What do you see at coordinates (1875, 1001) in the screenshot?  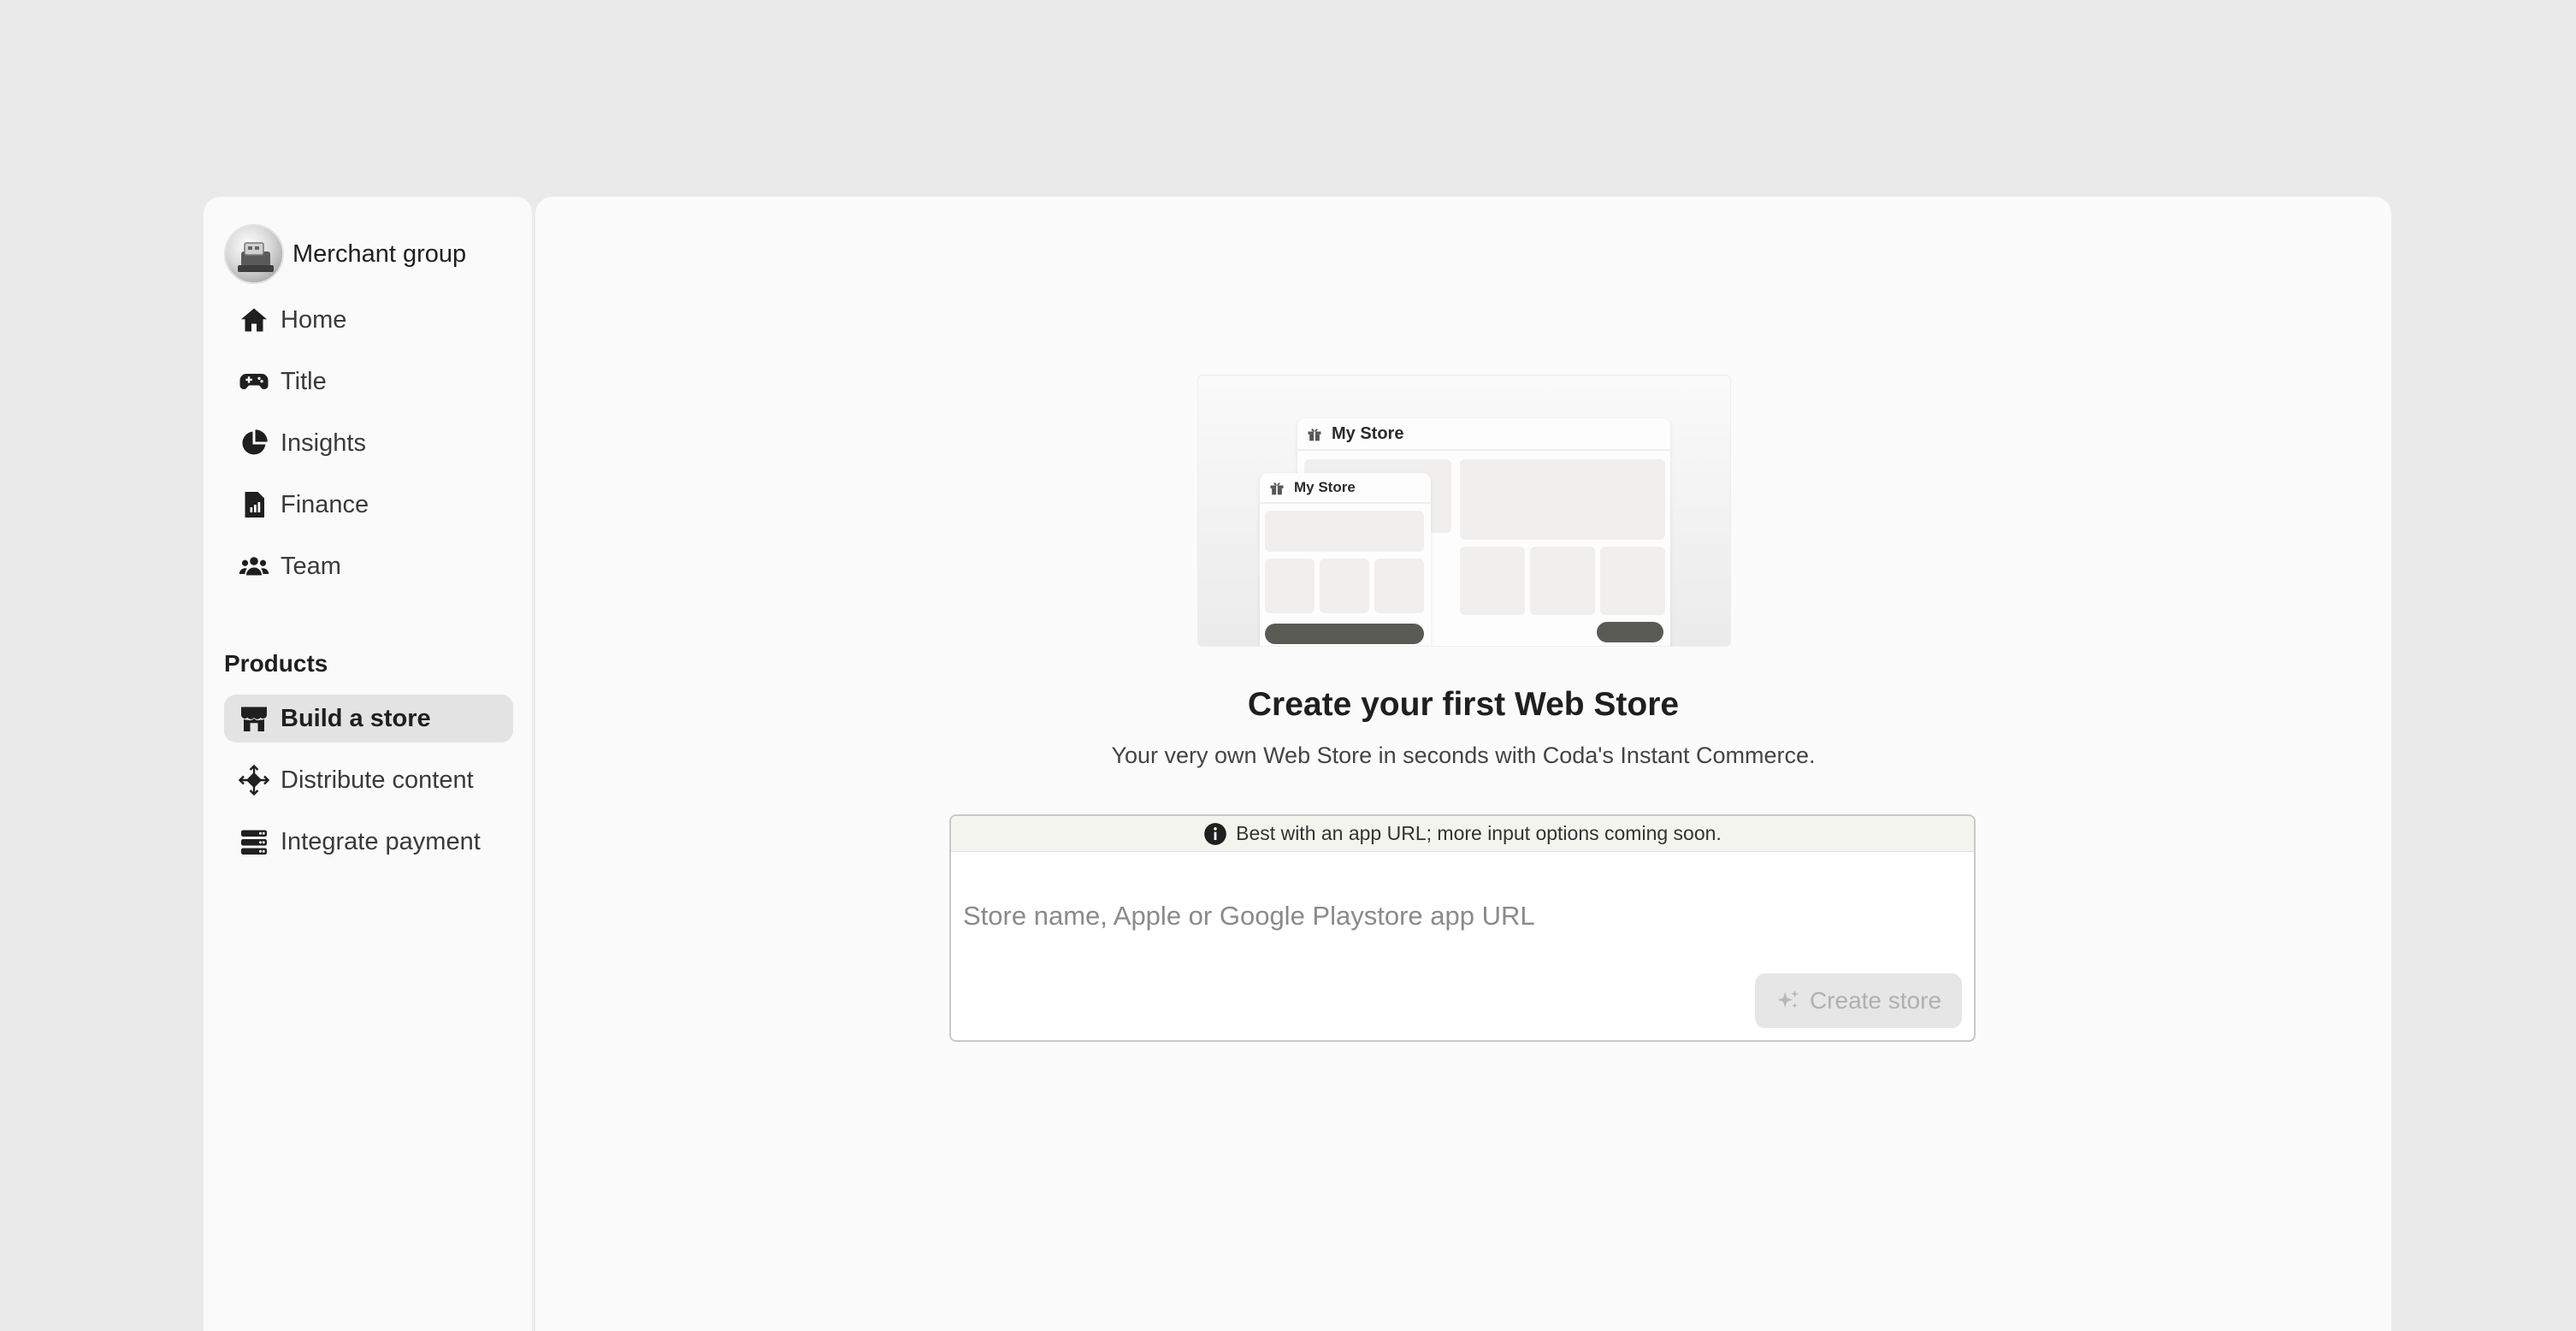 I see `create-store-button-label: Create store` at bounding box center [1875, 1001].